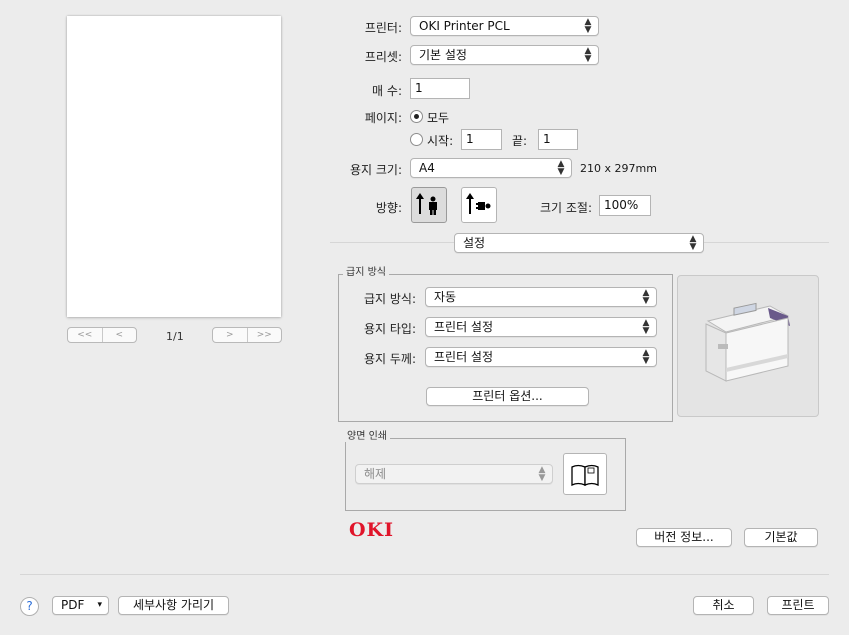  Describe the element at coordinates (747, 342) in the screenshot. I see `printer-device-icon` at that location.